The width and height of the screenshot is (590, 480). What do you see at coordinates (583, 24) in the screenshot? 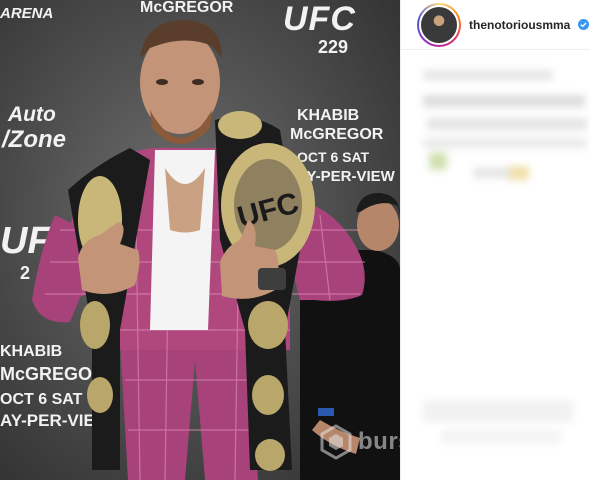
I see `verified-badge-icon` at bounding box center [583, 24].